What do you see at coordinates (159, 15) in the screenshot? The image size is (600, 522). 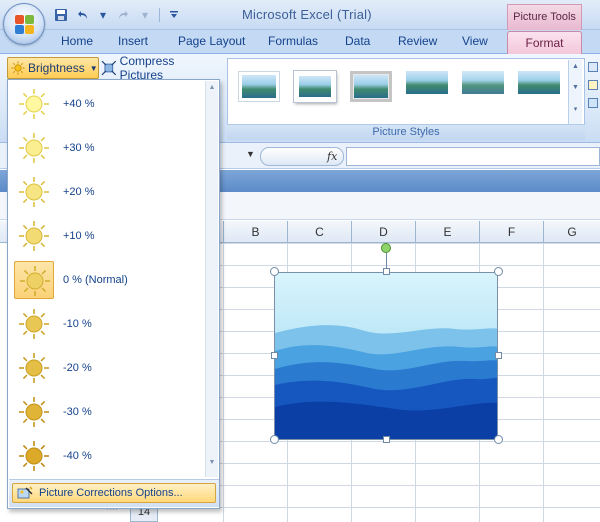 I see `qat-separator` at bounding box center [159, 15].